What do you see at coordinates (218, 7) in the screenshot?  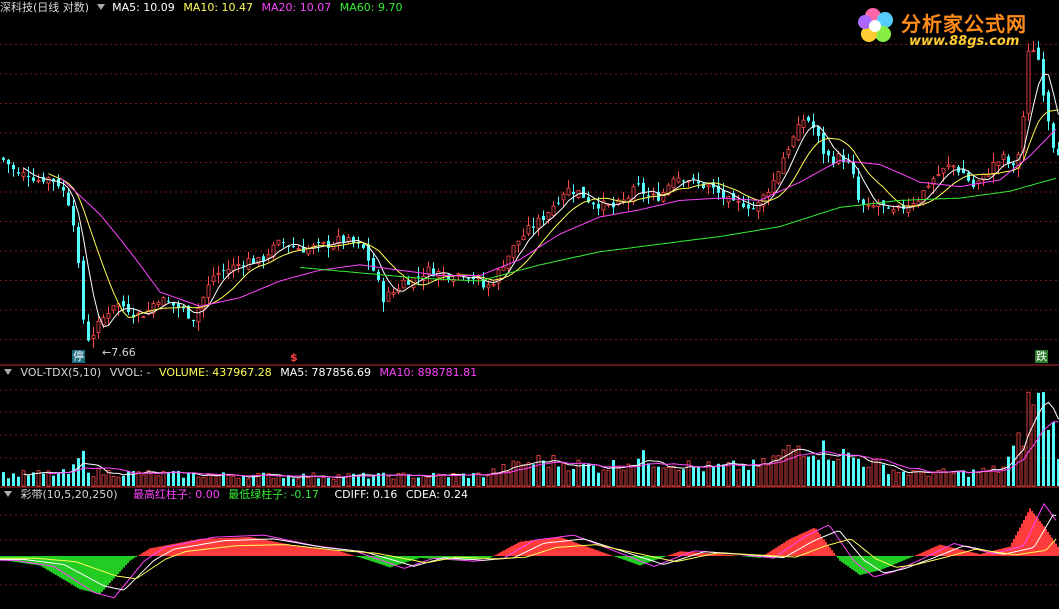 I see `ma10-legend: MA10: 10.47` at bounding box center [218, 7].